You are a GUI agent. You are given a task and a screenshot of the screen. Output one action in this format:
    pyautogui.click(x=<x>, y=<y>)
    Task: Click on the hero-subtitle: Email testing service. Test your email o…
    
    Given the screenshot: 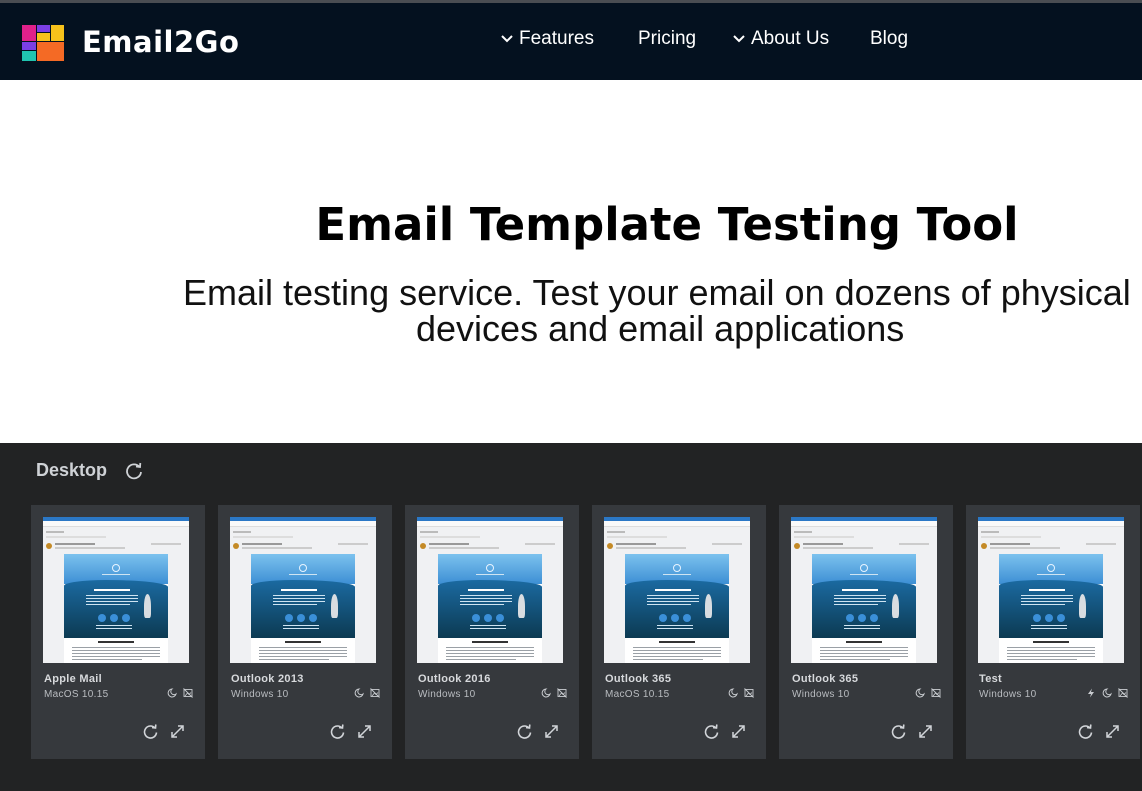 What is the action you would take?
    pyautogui.click(x=662, y=311)
    